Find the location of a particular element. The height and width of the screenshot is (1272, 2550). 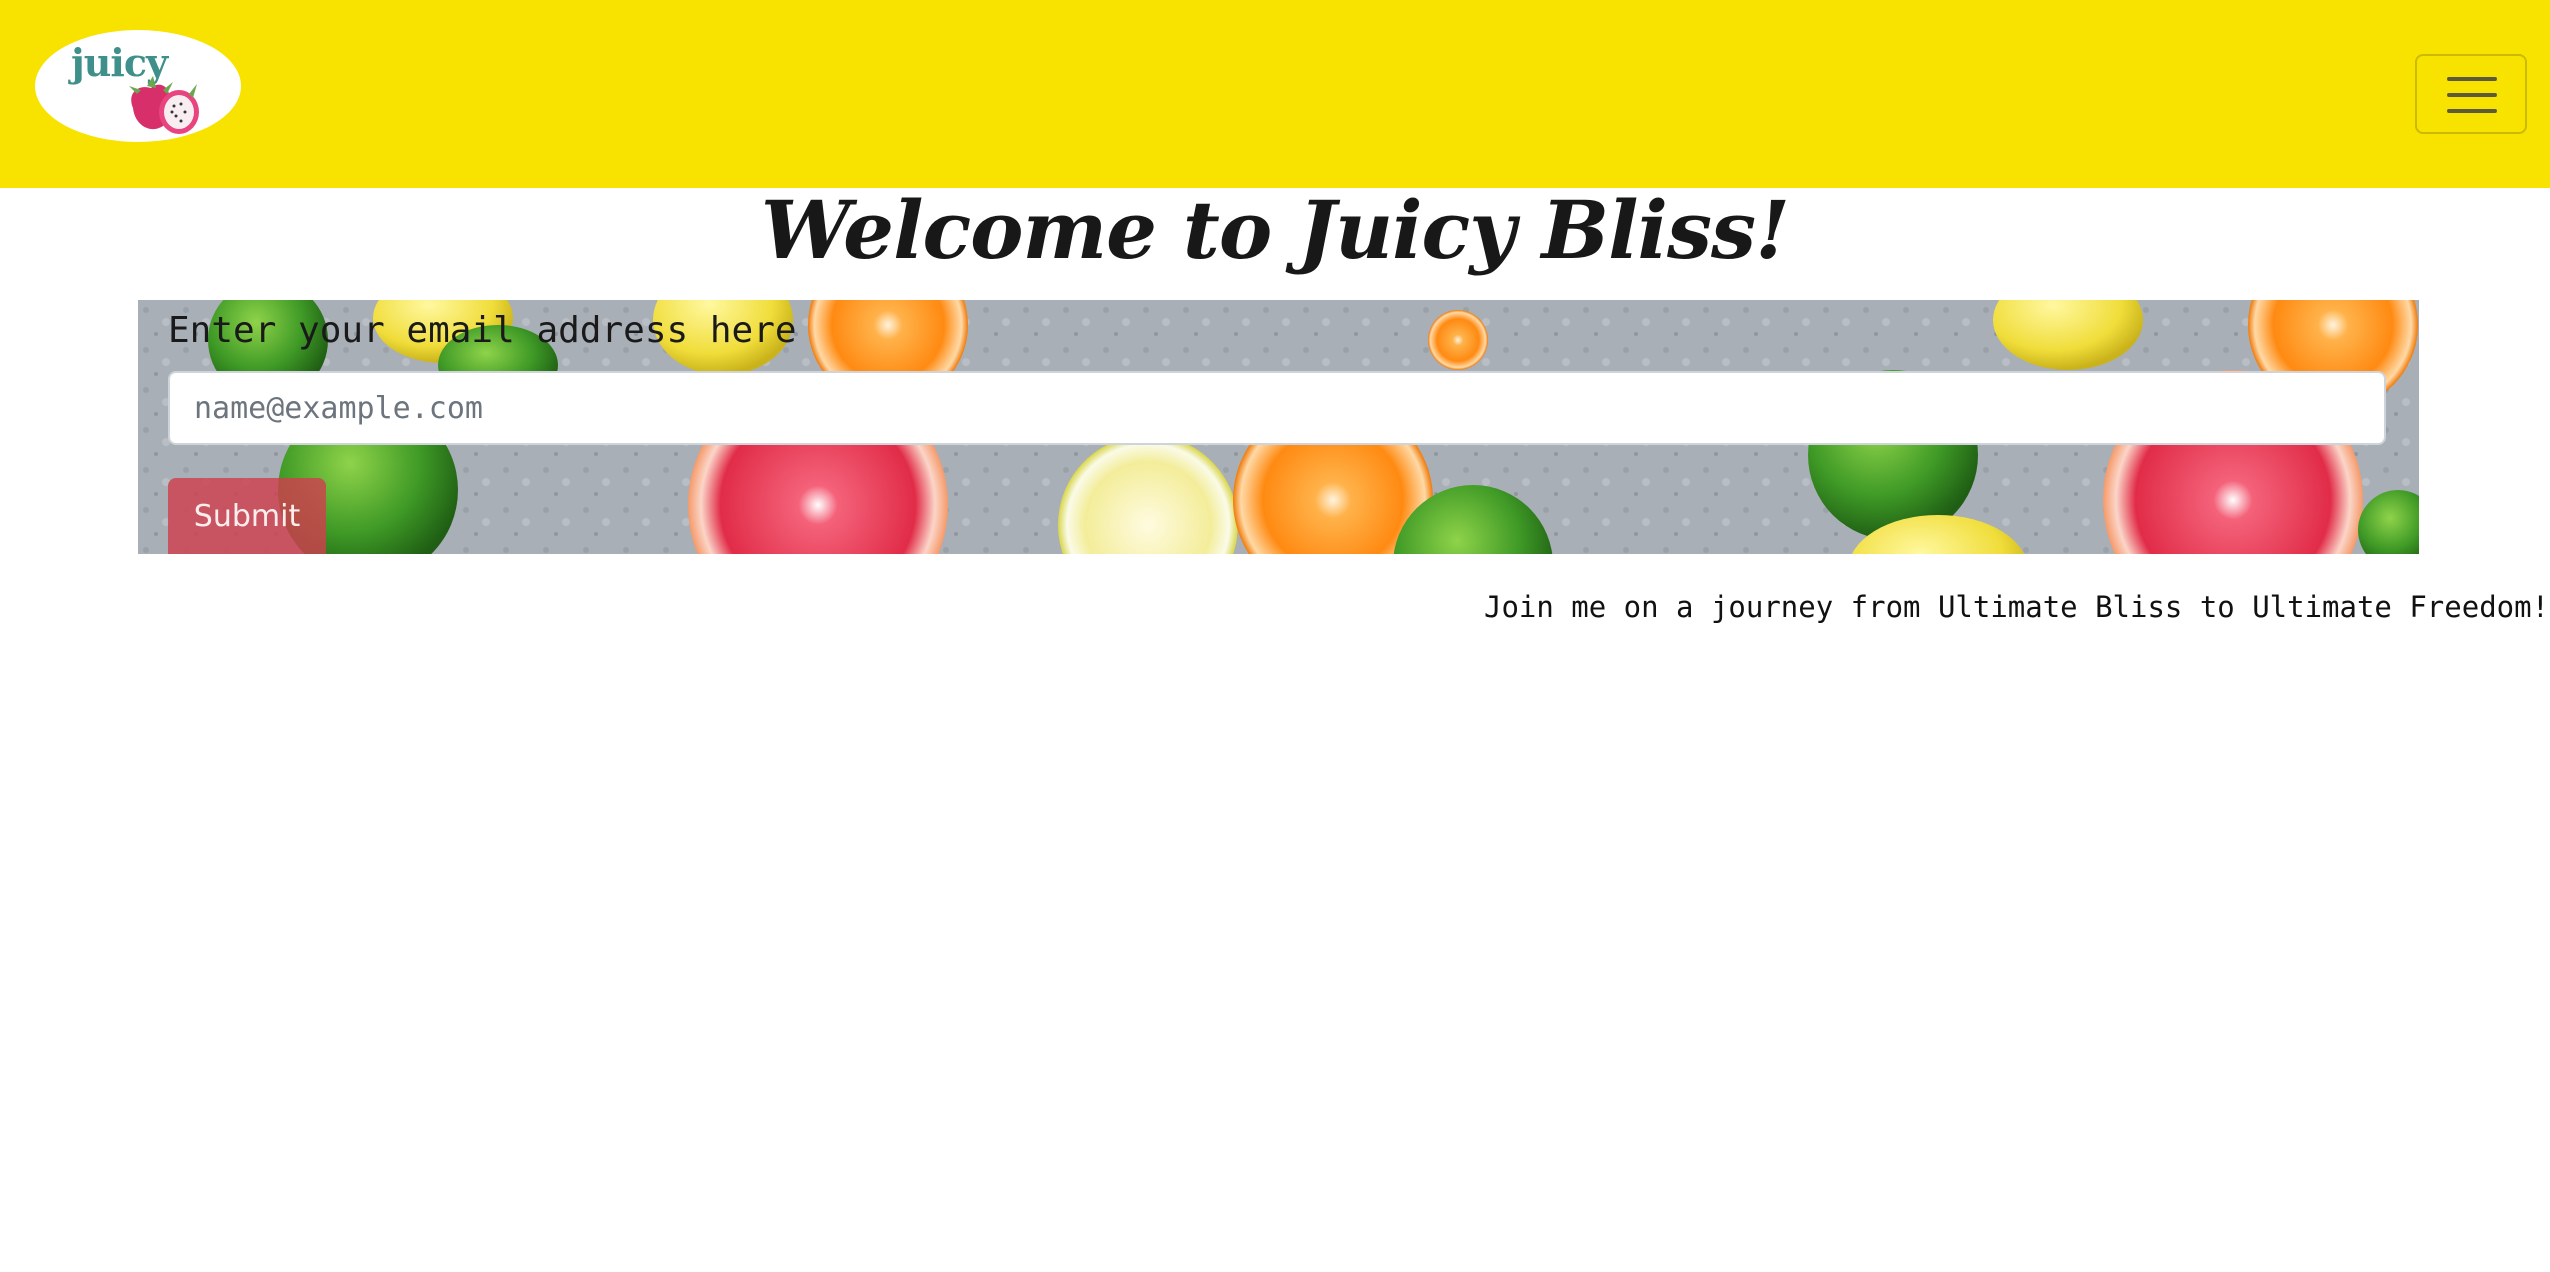

hamburger-menu-icon is located at coordinates (2472, 79).